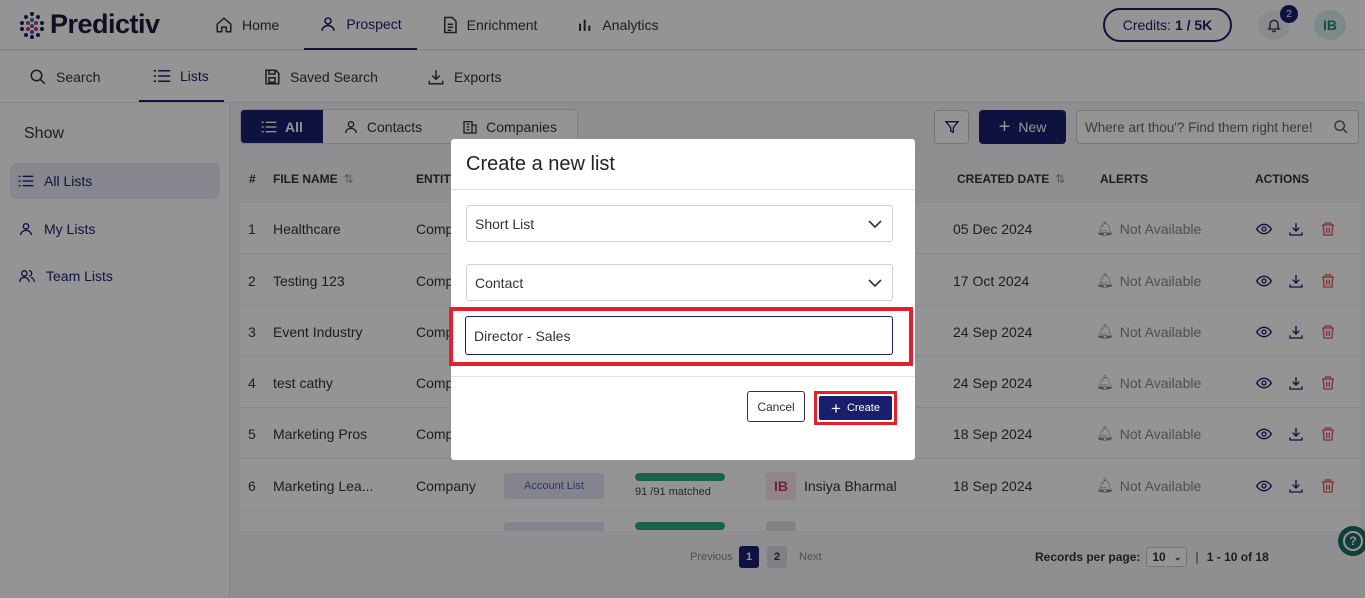 The width and height of the screenshot is (1365, 598). What do you see at coordinates (540, 164) in the screenshot?
I see `modal-title: Create a new list` at bounding box center [540, 164].